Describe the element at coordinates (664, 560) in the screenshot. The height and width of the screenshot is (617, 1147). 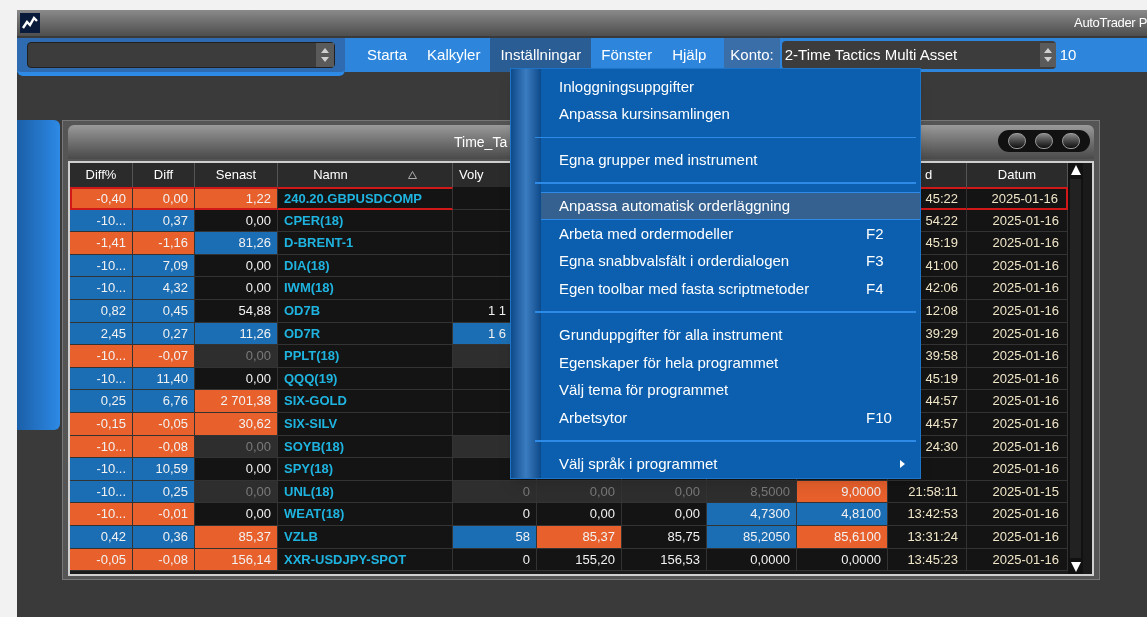
I see `table-cell: 156,53` at that location.